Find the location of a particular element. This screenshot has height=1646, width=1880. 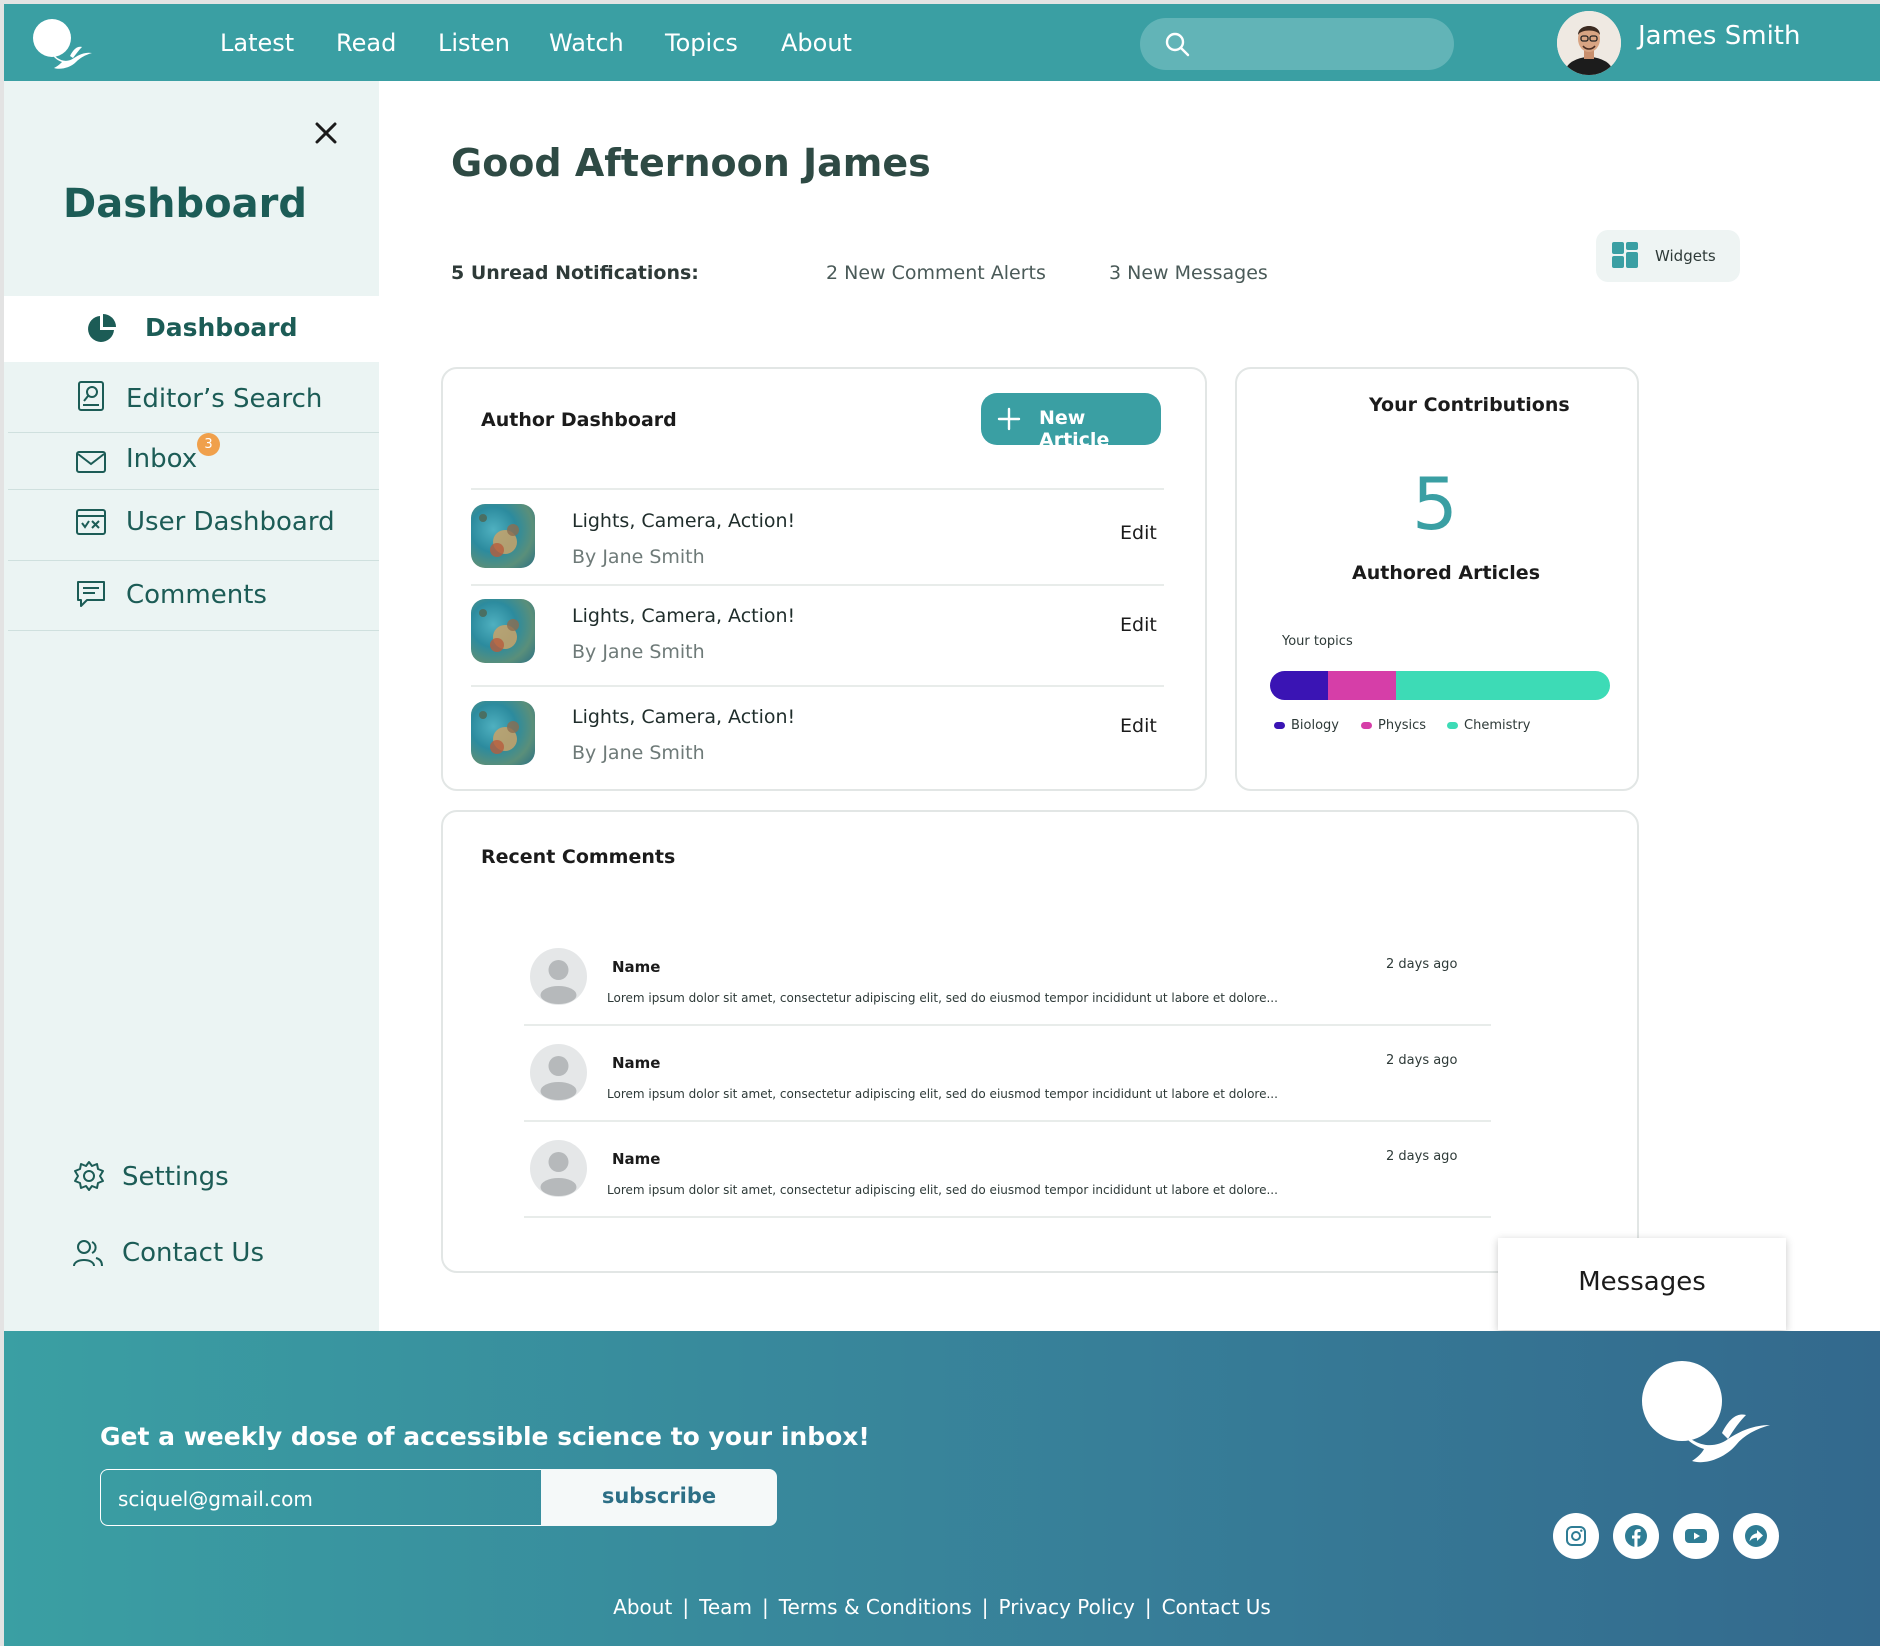

comment-icon is located at coordinates (91, 594).